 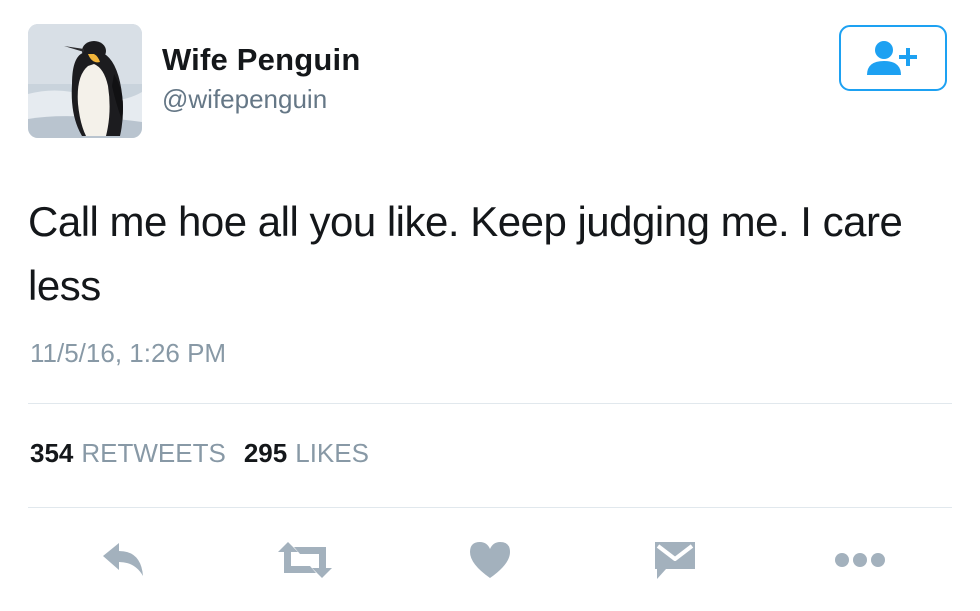 What do you see at coordinates (265, 453) in the screenshot?
I see `likes-count: 295` at bounding box center [265, 453].